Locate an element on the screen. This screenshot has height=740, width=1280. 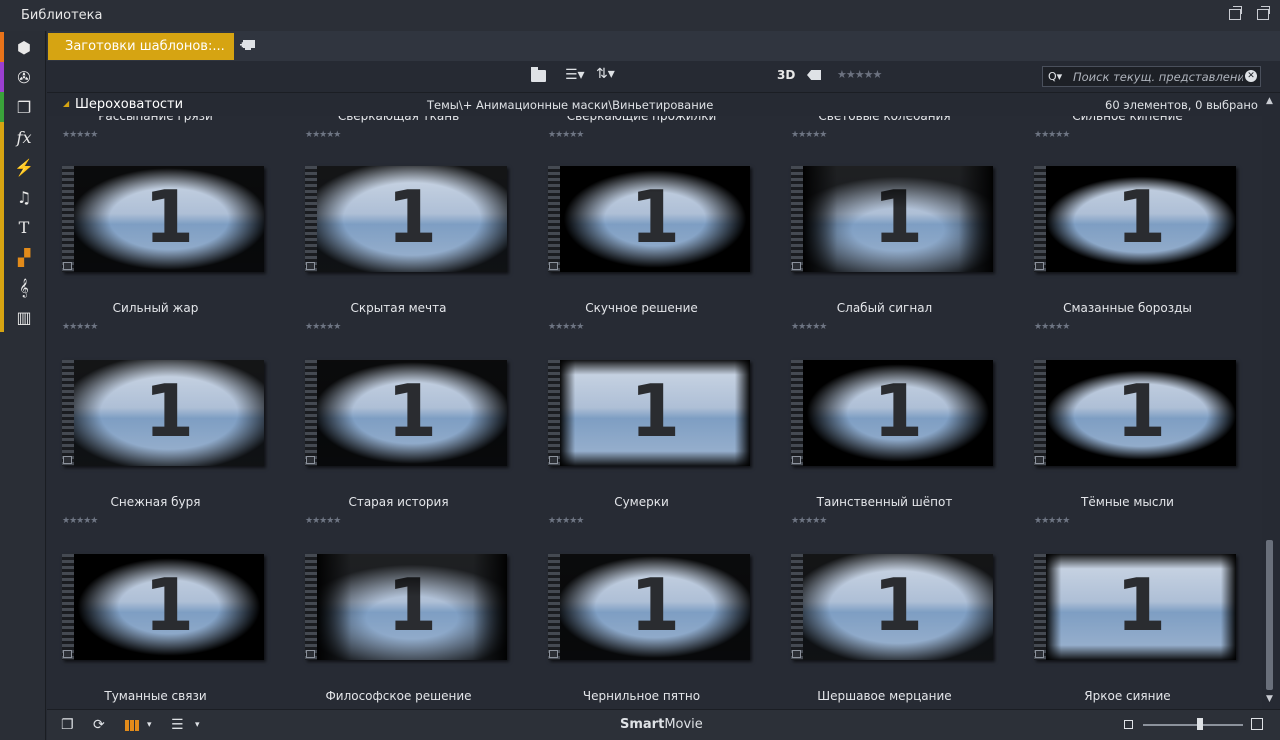
grid-item: 1 Чернильное пятно is located at coordinates (654, 625).